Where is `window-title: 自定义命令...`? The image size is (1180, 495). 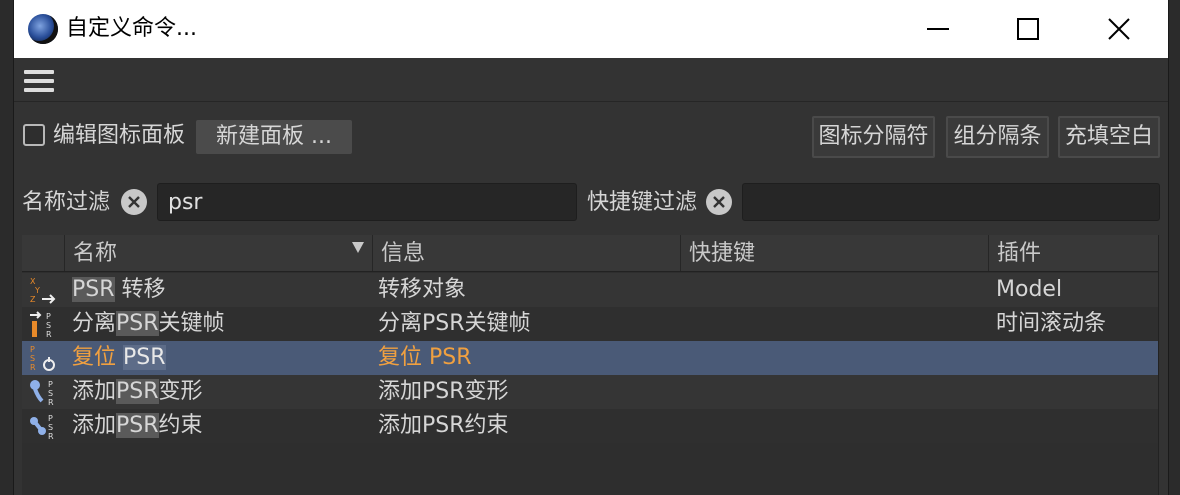
window-title: 自定义命令... is located at coordinates (131, 28).